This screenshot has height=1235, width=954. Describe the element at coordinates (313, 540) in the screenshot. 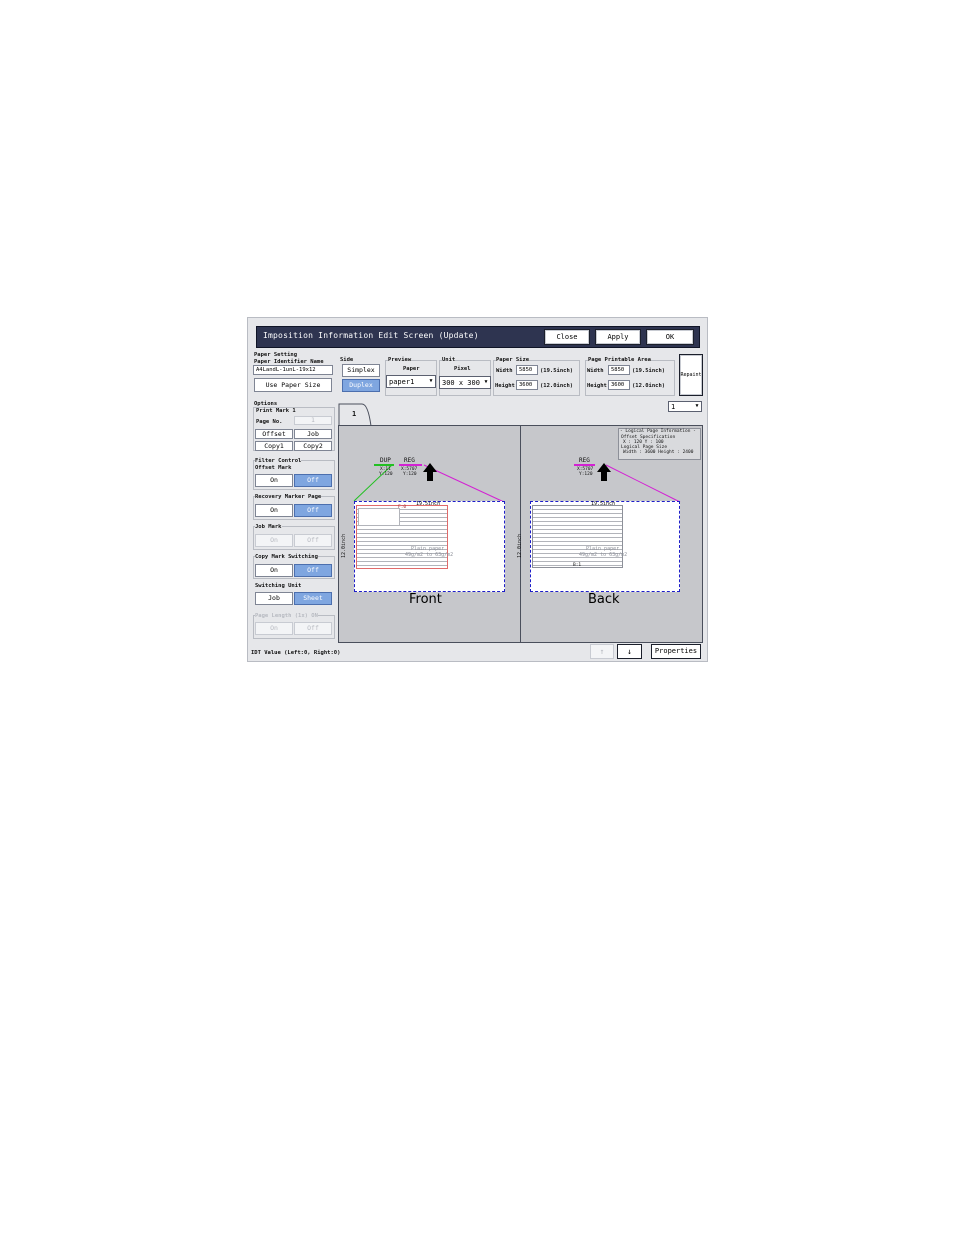

I see `job-mark-off-button: Off` at that location.